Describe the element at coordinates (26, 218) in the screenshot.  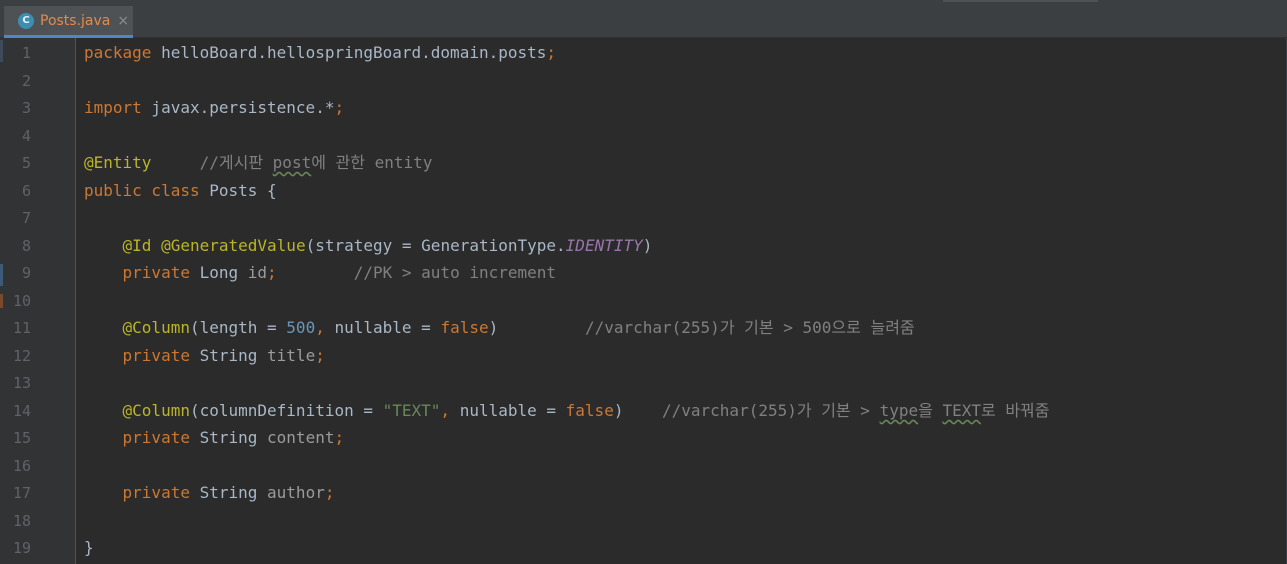
I see `line-number: 7` at that location.